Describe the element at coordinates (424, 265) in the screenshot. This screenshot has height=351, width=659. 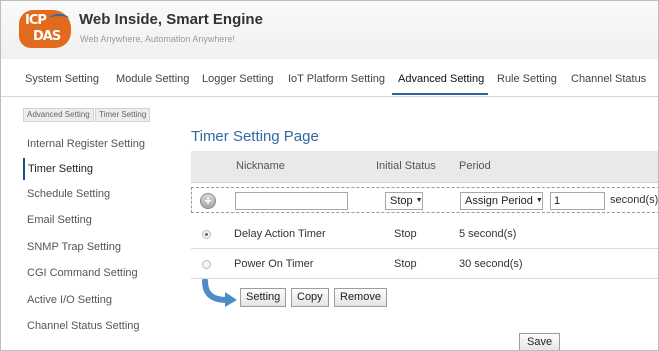
I see `table-row: Power On Timer Stop 30 second(s)` at that location.